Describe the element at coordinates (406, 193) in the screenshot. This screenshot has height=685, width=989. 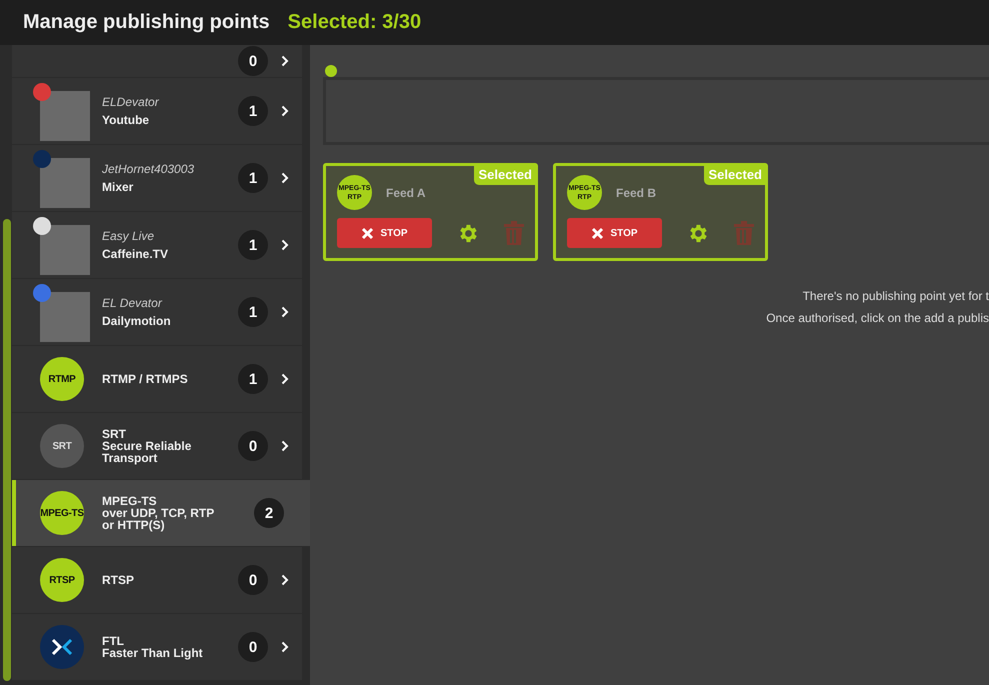
I see `feed-name: Feed A` at that location.